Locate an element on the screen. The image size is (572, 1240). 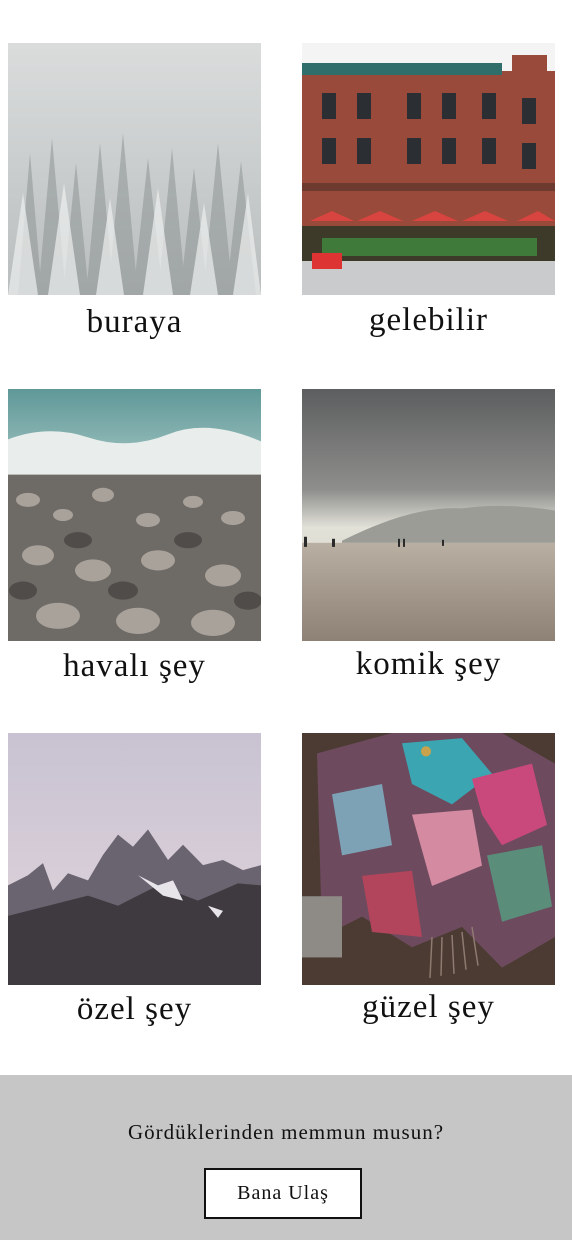
caption-gelebilir: gelebilir is located at coordinates (428, 320).